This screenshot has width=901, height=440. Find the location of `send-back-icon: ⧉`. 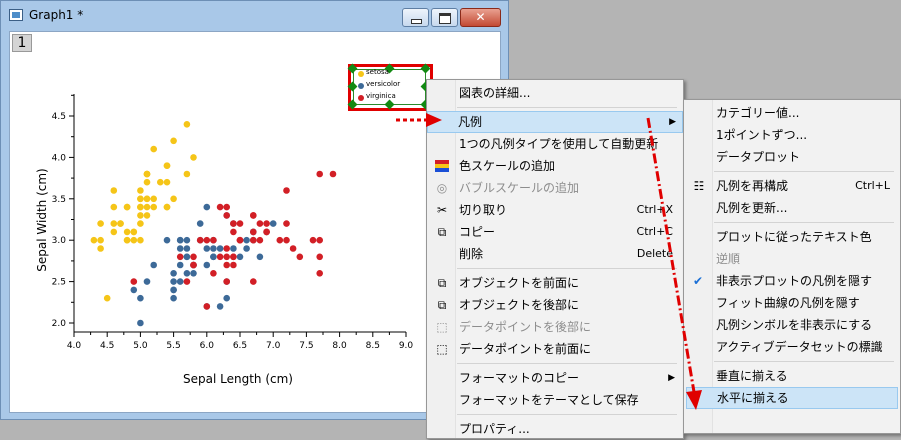

send-back-icon: ⧉ is located at coordinates (442, 305).